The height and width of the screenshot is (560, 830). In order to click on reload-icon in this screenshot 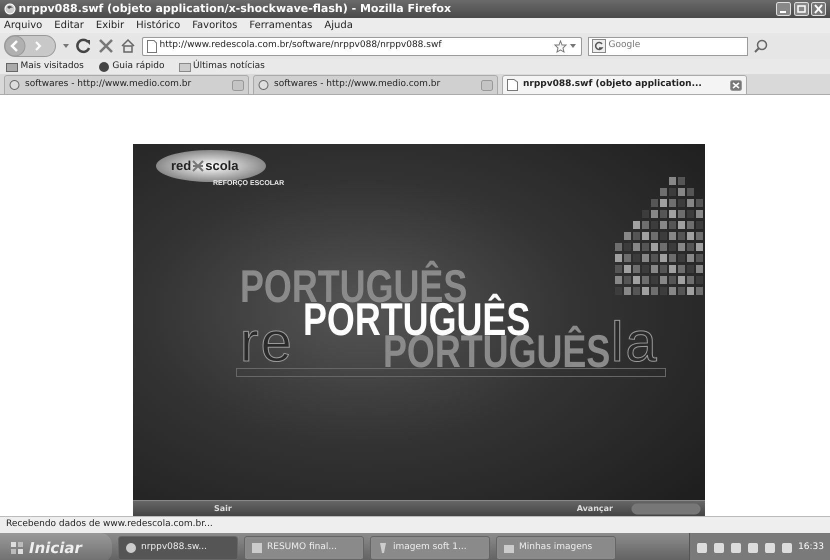, I will do `click(84, 46)`.